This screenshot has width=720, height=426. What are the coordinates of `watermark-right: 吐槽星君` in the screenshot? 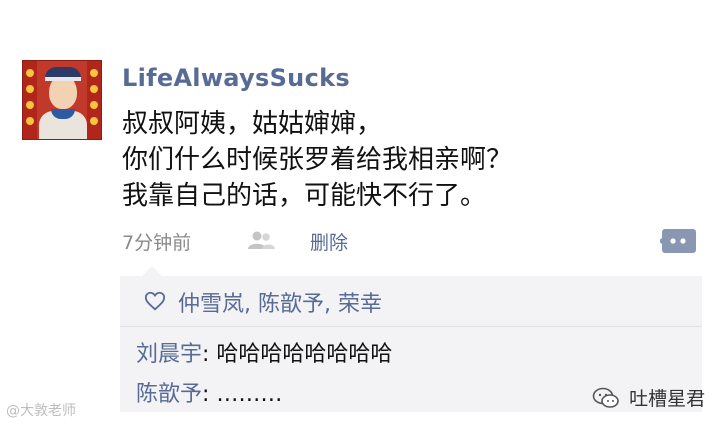 It's located at (649, 397).